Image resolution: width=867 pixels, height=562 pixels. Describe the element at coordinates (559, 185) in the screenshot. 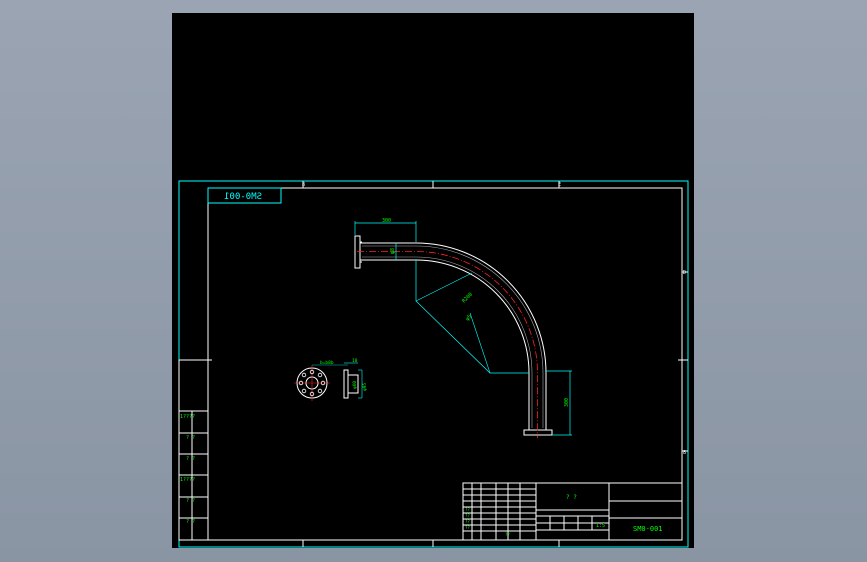

I see `svg-text: E` at that location.